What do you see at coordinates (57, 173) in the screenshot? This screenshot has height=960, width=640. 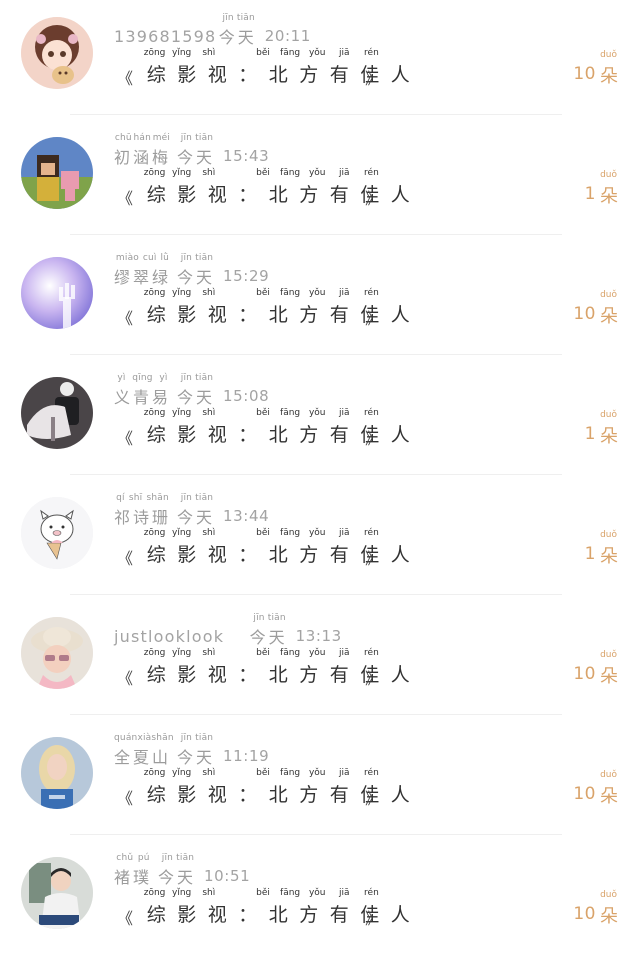 I see `game-character-avatar` at bounding box center [57, 173].